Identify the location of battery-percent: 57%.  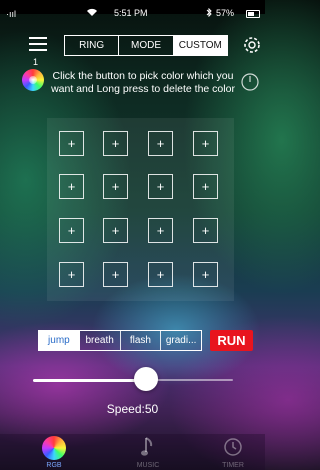
(225, 13).